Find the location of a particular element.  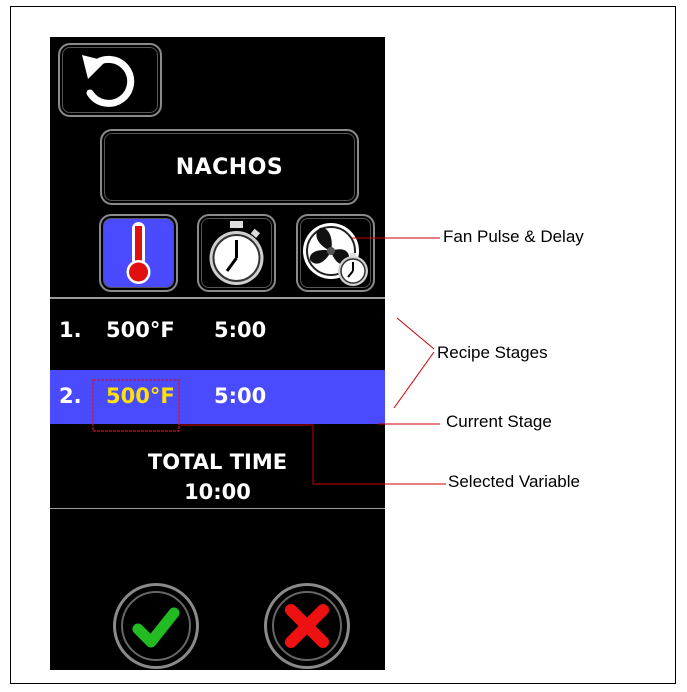

annotation-current: Current Stage is located at coordinates (499, 421).